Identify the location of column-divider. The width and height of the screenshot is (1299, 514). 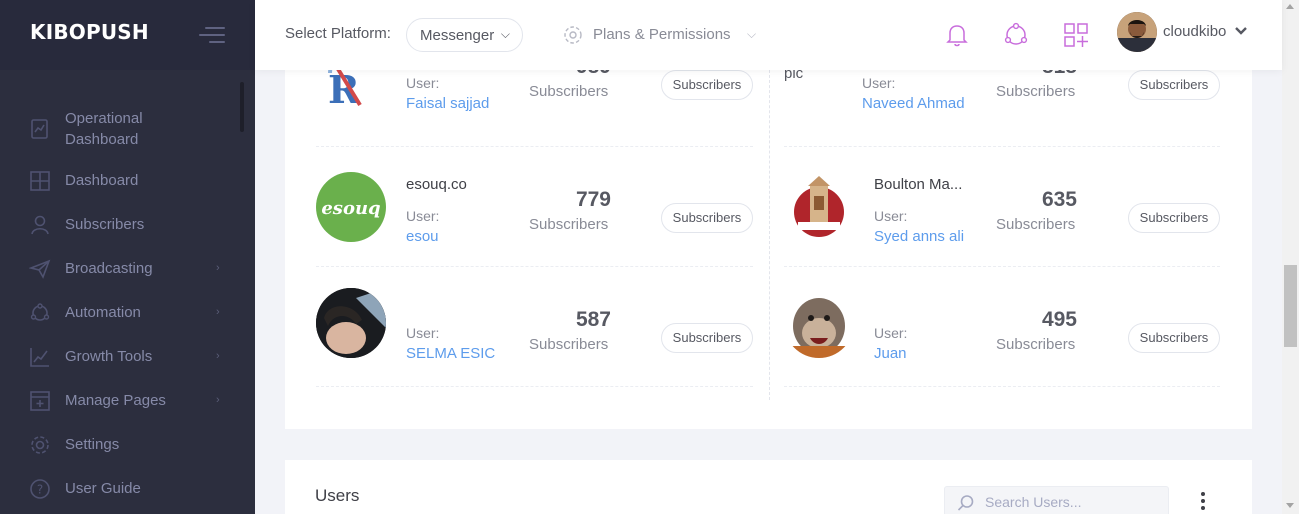
(769, 235).